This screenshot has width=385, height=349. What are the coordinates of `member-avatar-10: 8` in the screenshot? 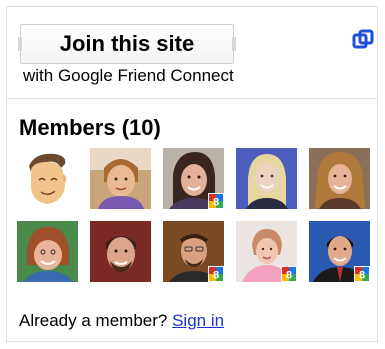 It's located at (339, 251).